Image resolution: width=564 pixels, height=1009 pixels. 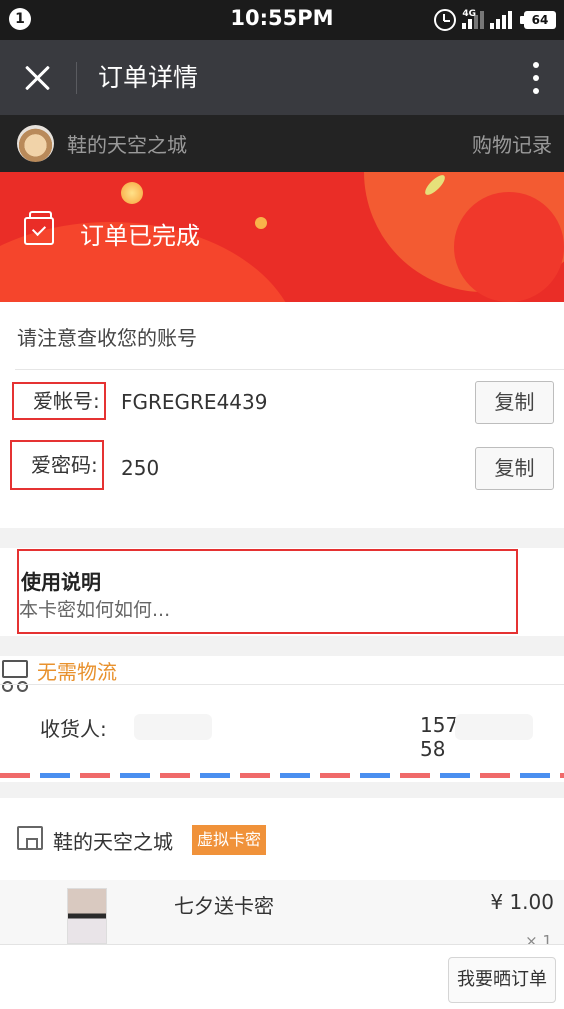 I want to click on account-label: 爱帐号:, so click(x=59, y=401).